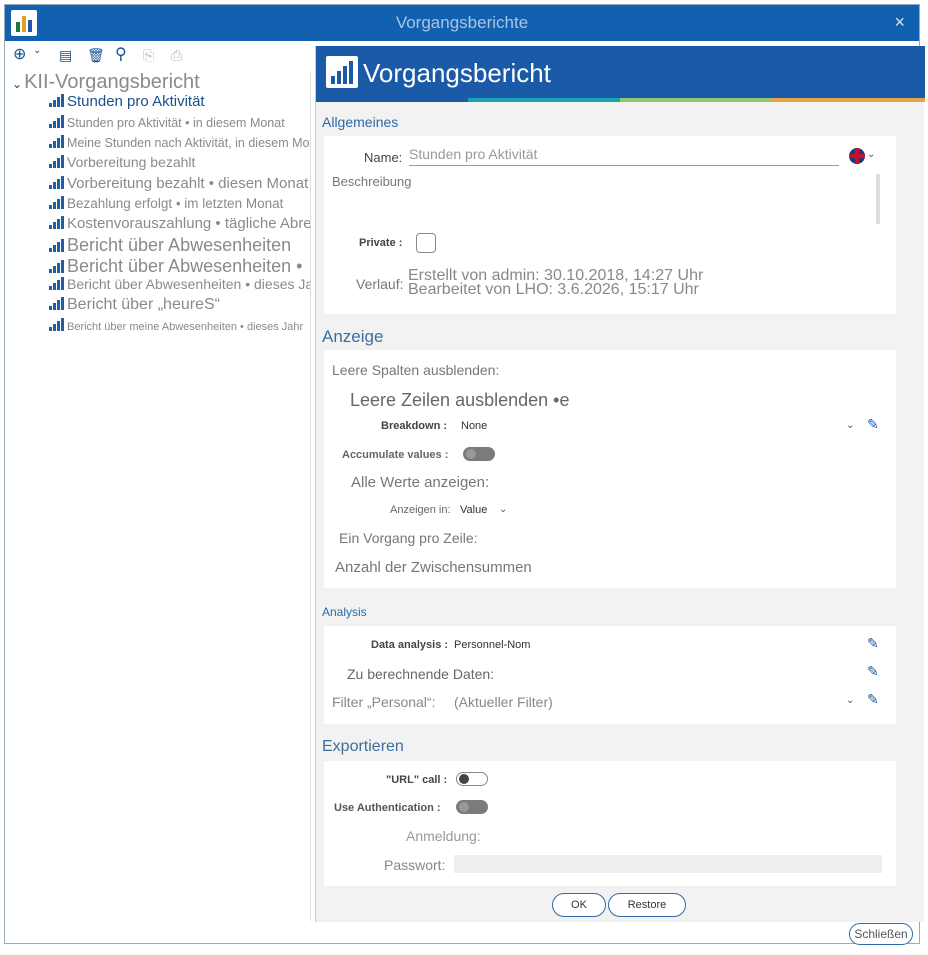  What do you see at coordinates (380, 284) in the screenshot?
I see `history-label: Verlauf:` at bounding box center [380, 284].